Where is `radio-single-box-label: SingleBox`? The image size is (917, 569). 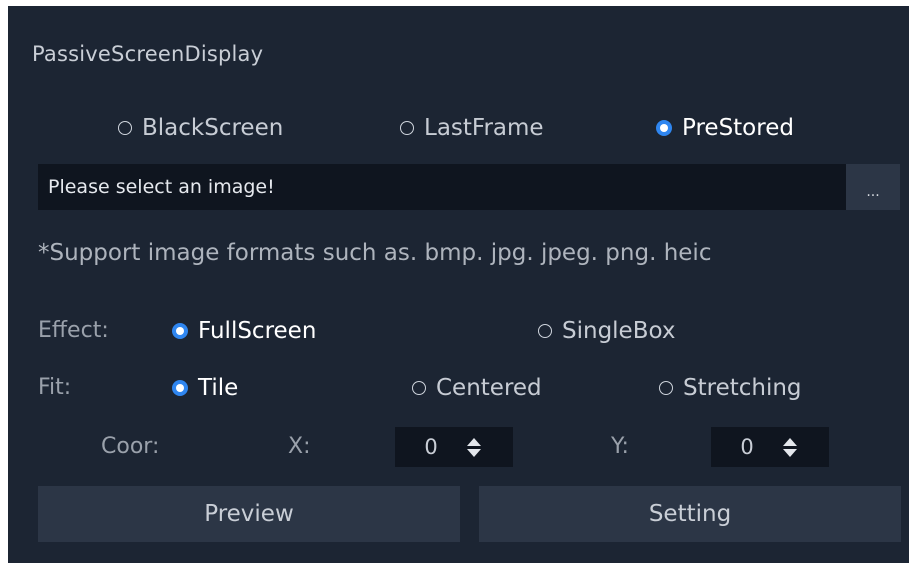 radio-single-box-label: SingleBox is located at coordinates (619, 331).